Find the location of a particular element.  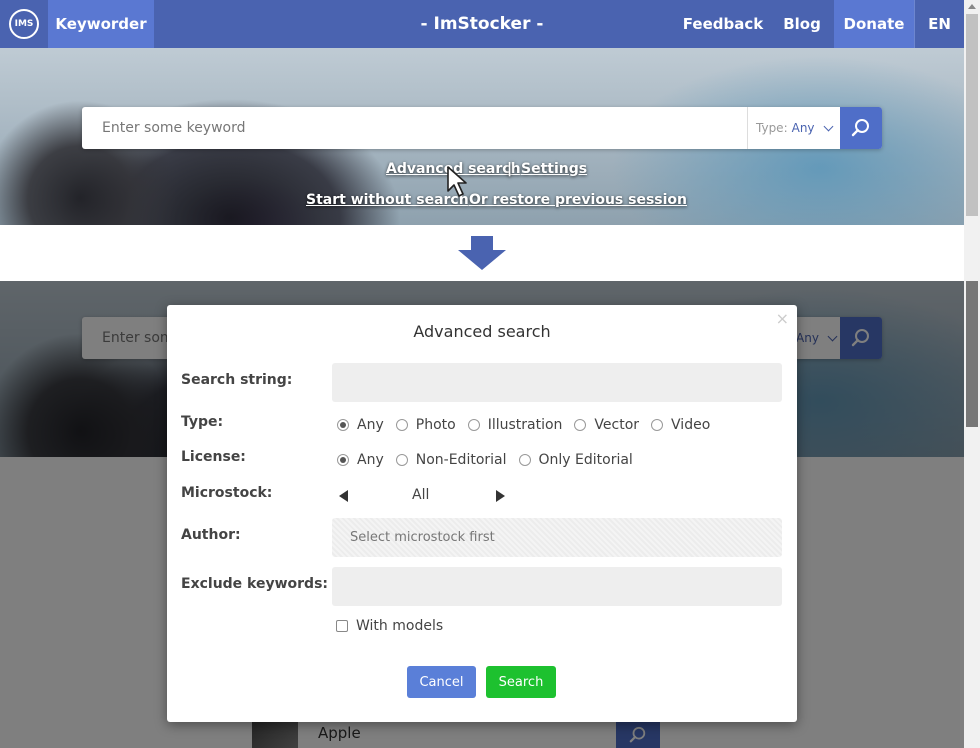

type-option-illustration: Illustration is located at coordinates (515, 425).